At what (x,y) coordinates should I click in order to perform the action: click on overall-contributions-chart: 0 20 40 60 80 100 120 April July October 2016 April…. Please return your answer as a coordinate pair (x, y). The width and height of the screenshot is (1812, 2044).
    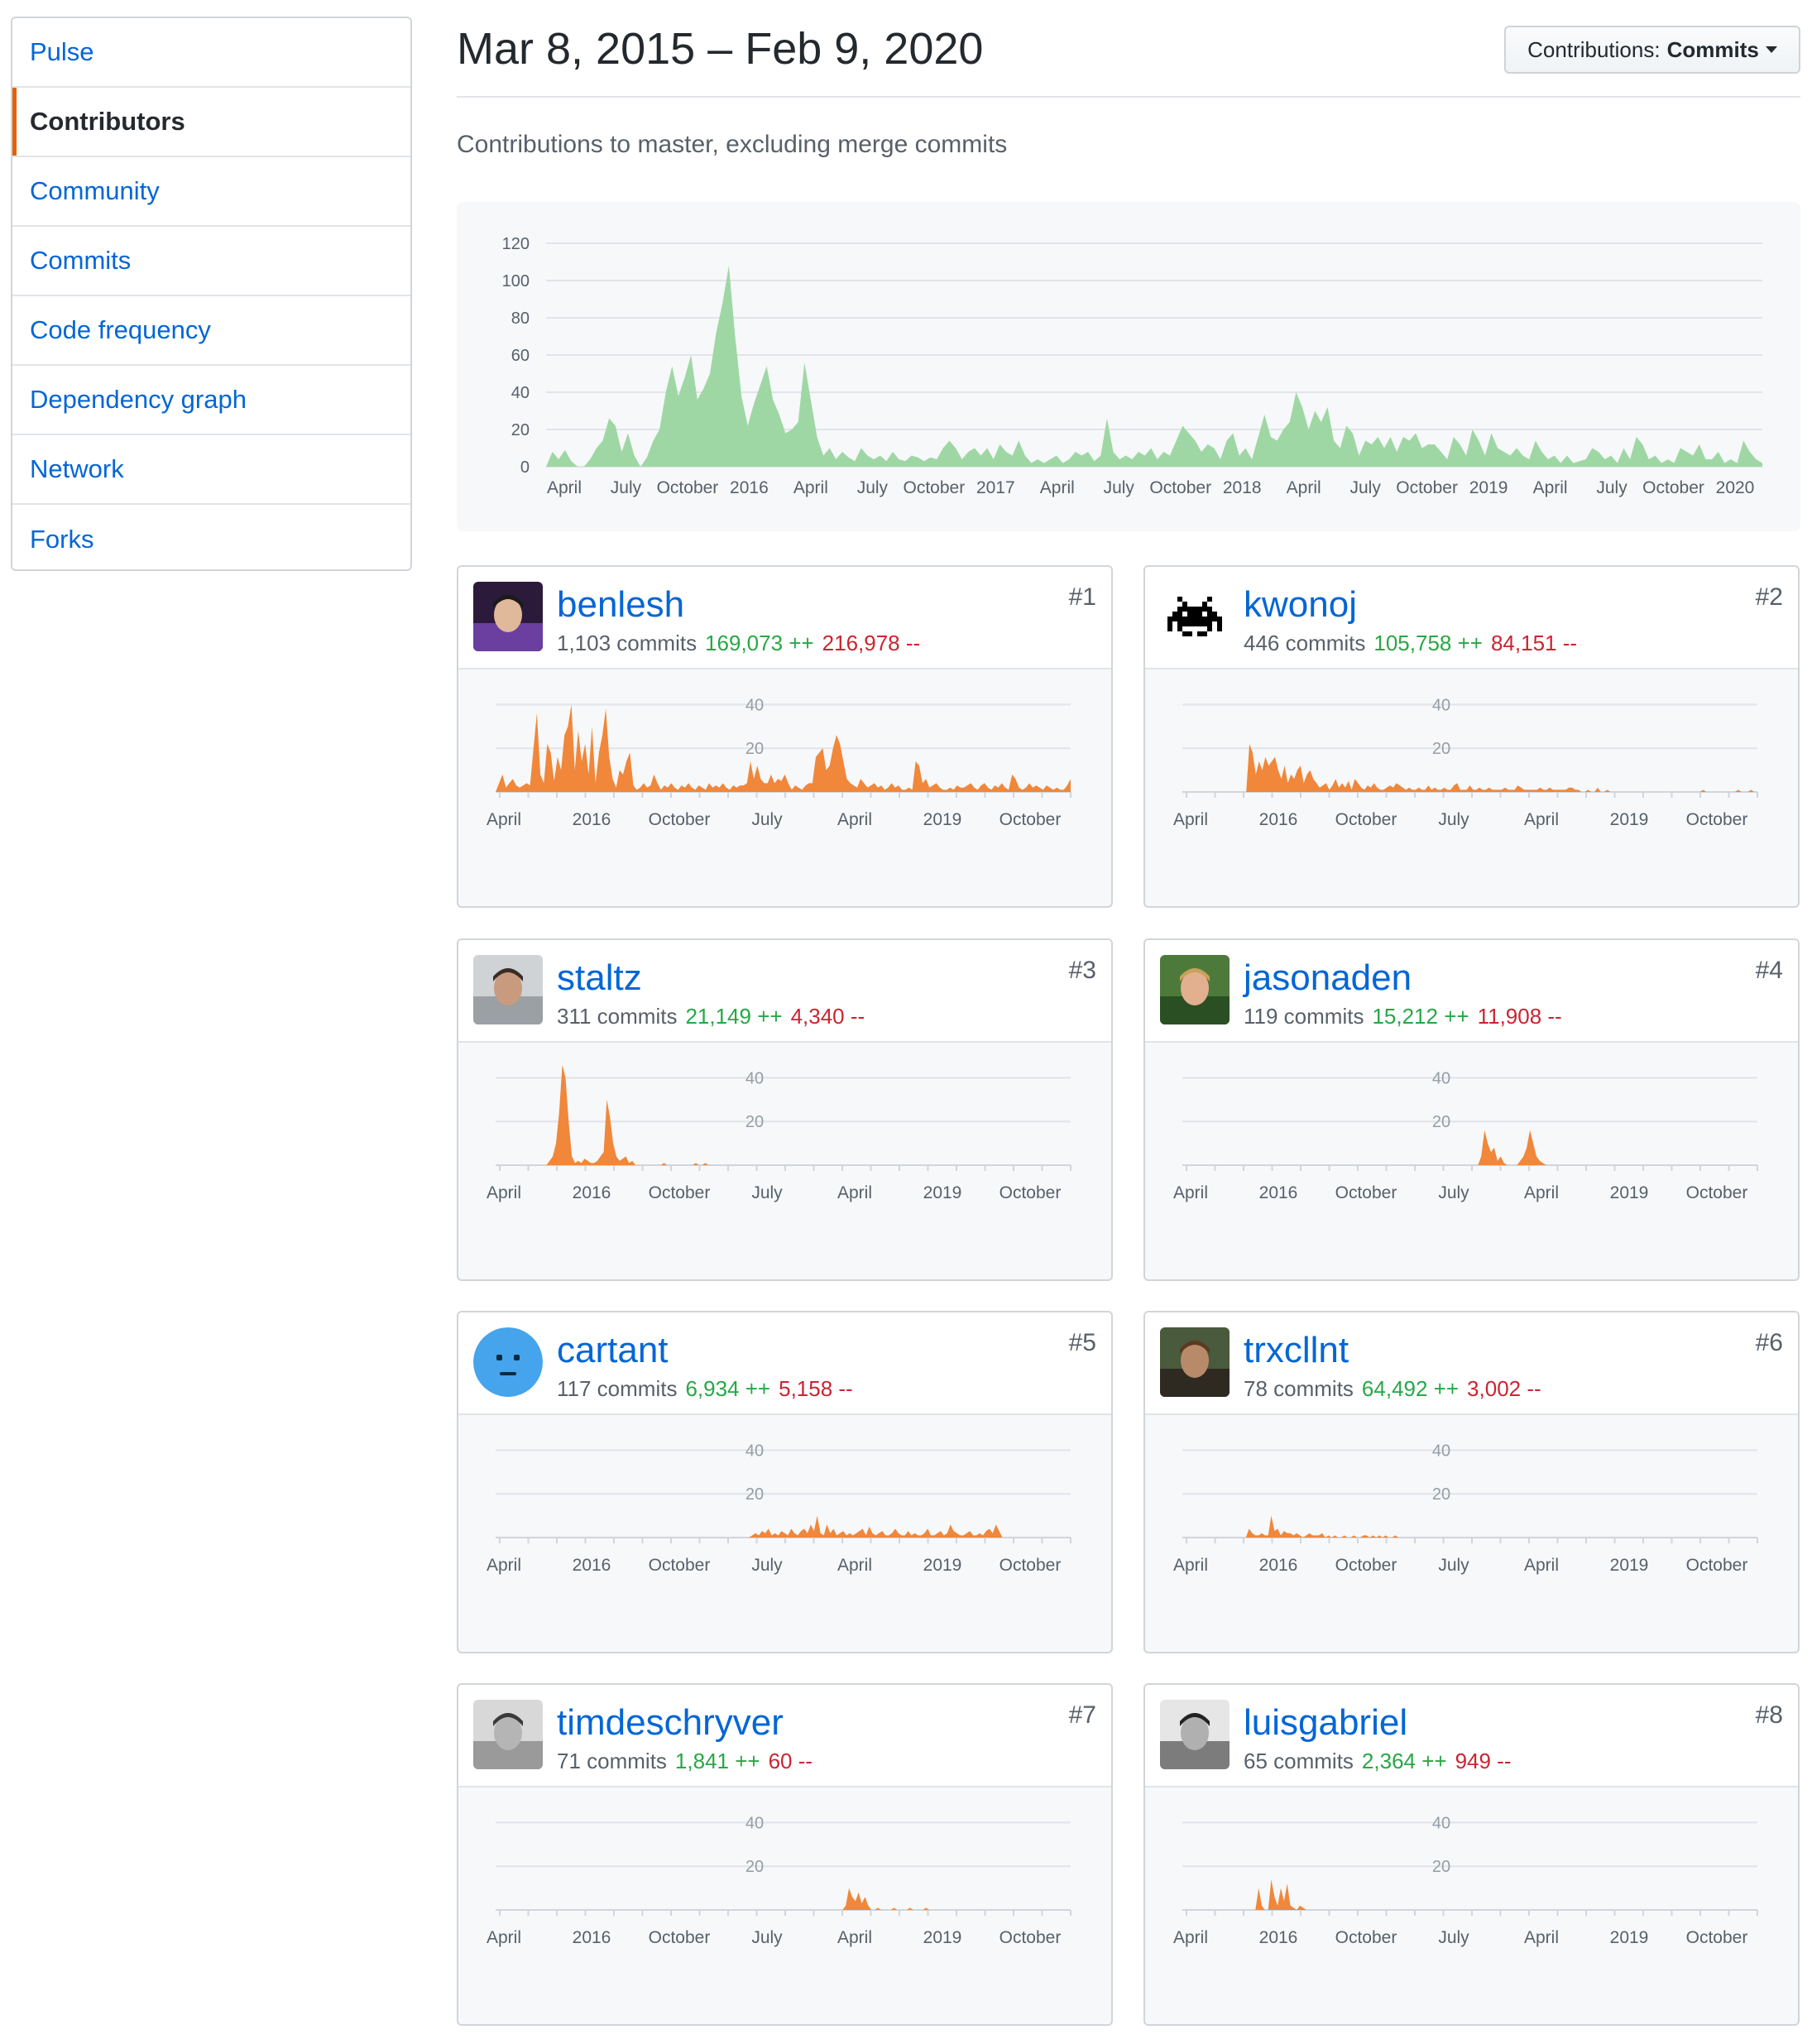
    Looking at the image, I should click on (1128, 367).